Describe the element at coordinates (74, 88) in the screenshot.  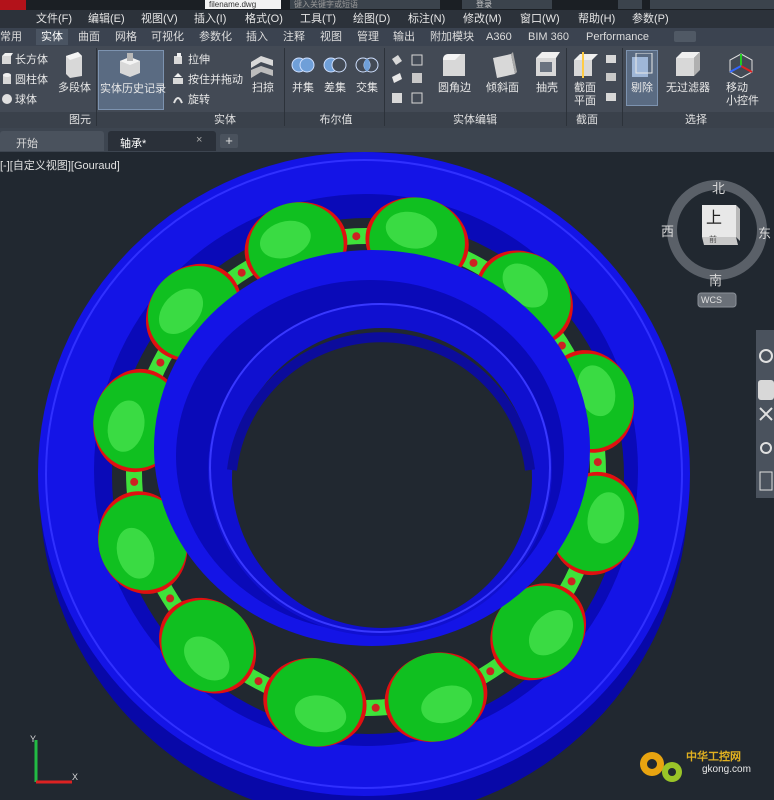
I see `polysolid-button: 多段体` at that location.